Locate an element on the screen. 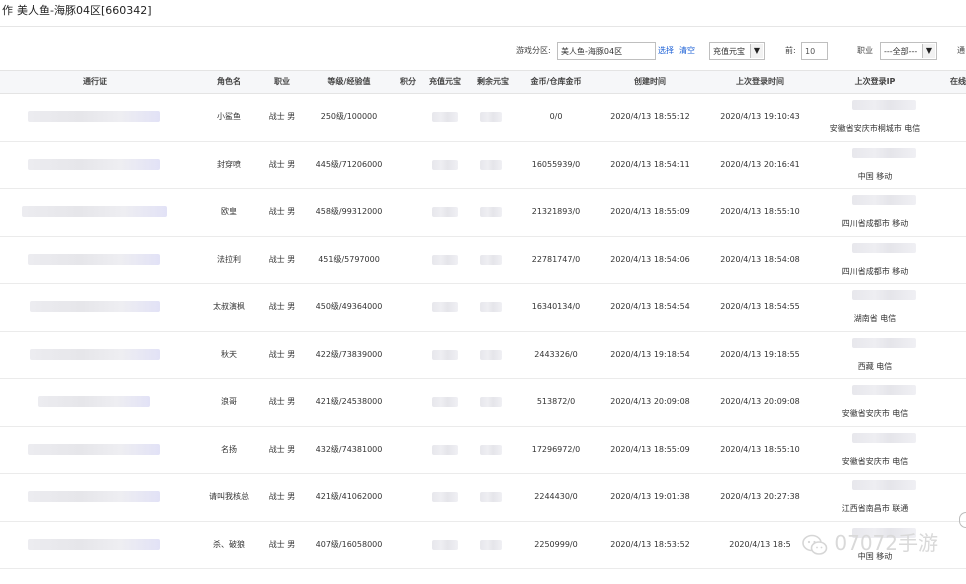 The height and width of the screenshot is (584, 966). col-passport: 通行证 is located at coordinates (95, 82).